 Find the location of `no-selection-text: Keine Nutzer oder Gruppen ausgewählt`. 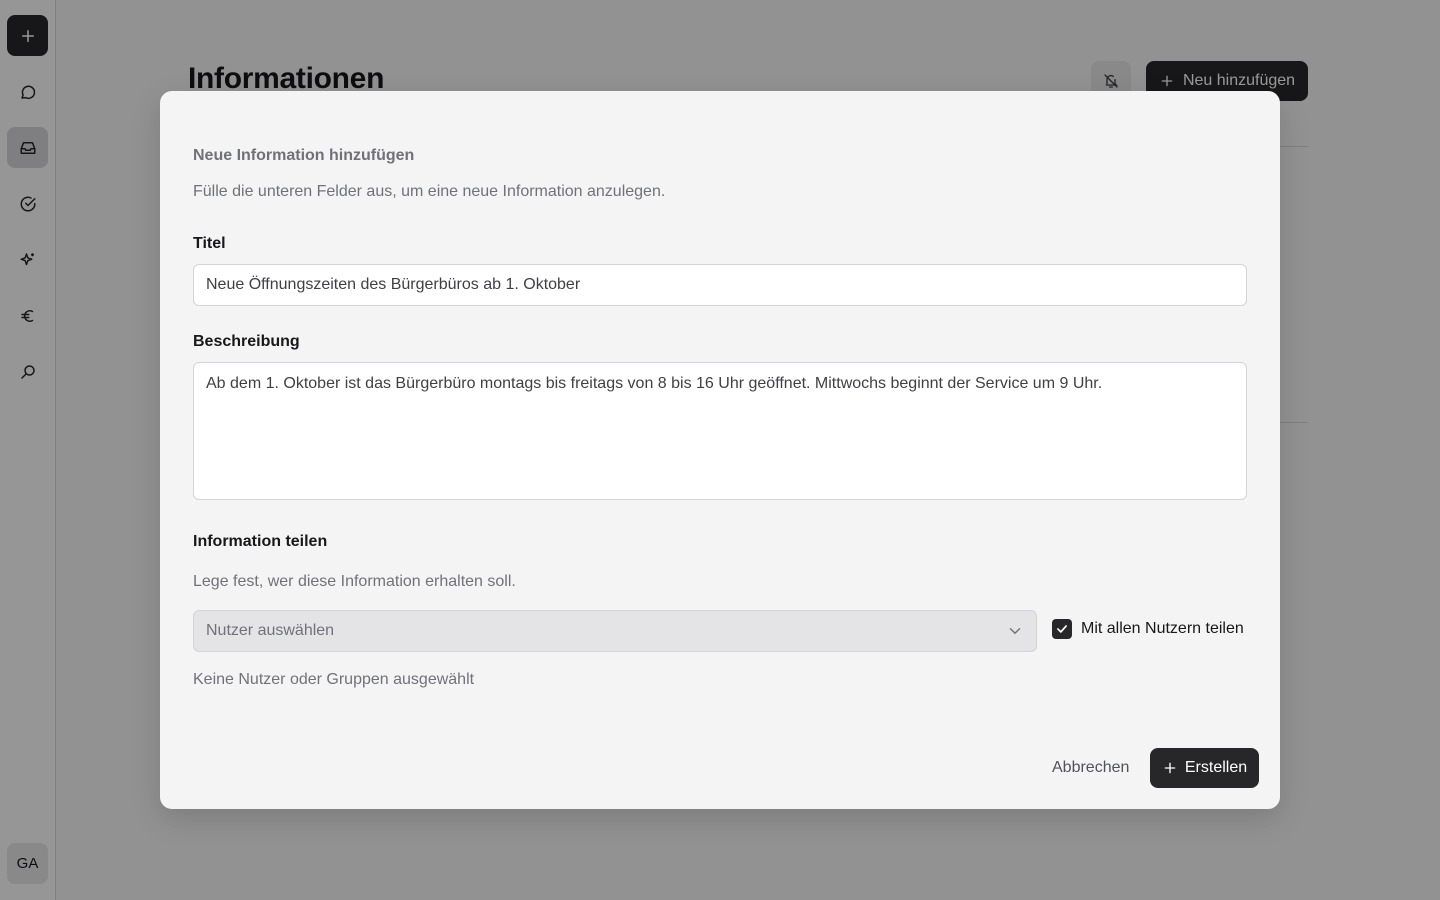

no-selection-text: Keine Nutzer oder Gruppen ausgewählt is located at coordinates (334, 679).